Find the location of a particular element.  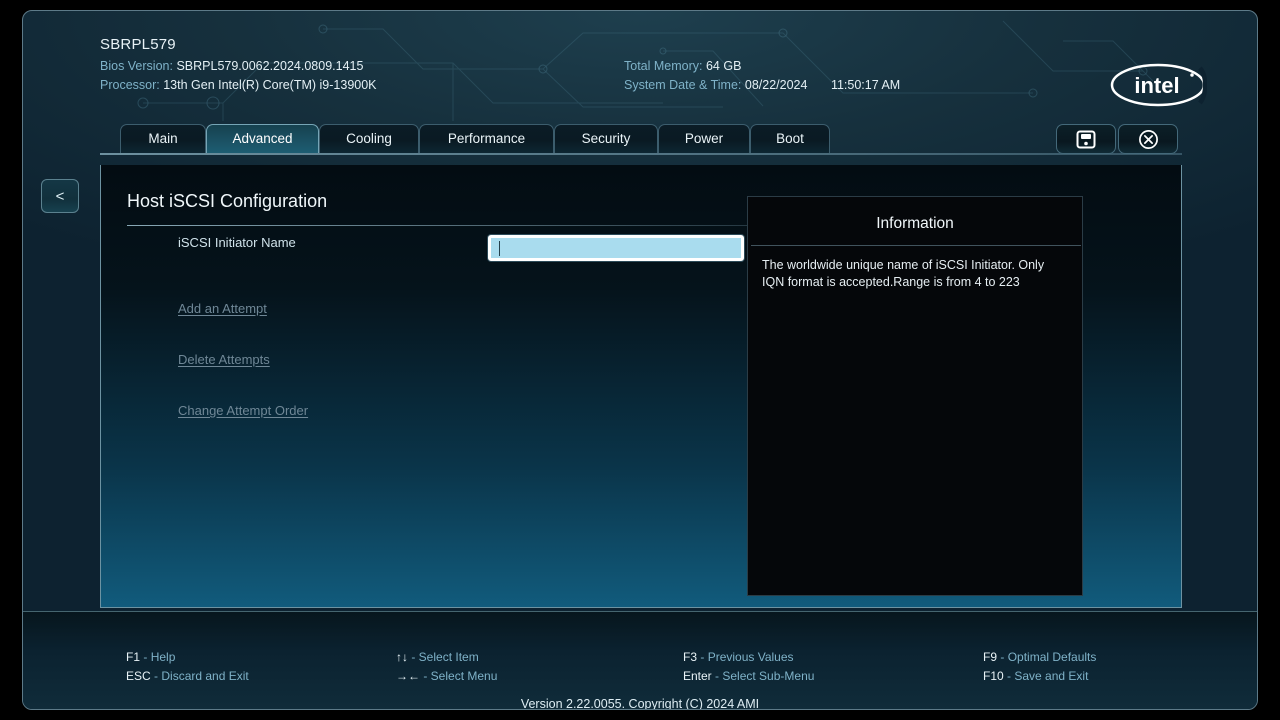

change-attempt-order-link: Change Attempt Order is located at coordinates (243, 410).